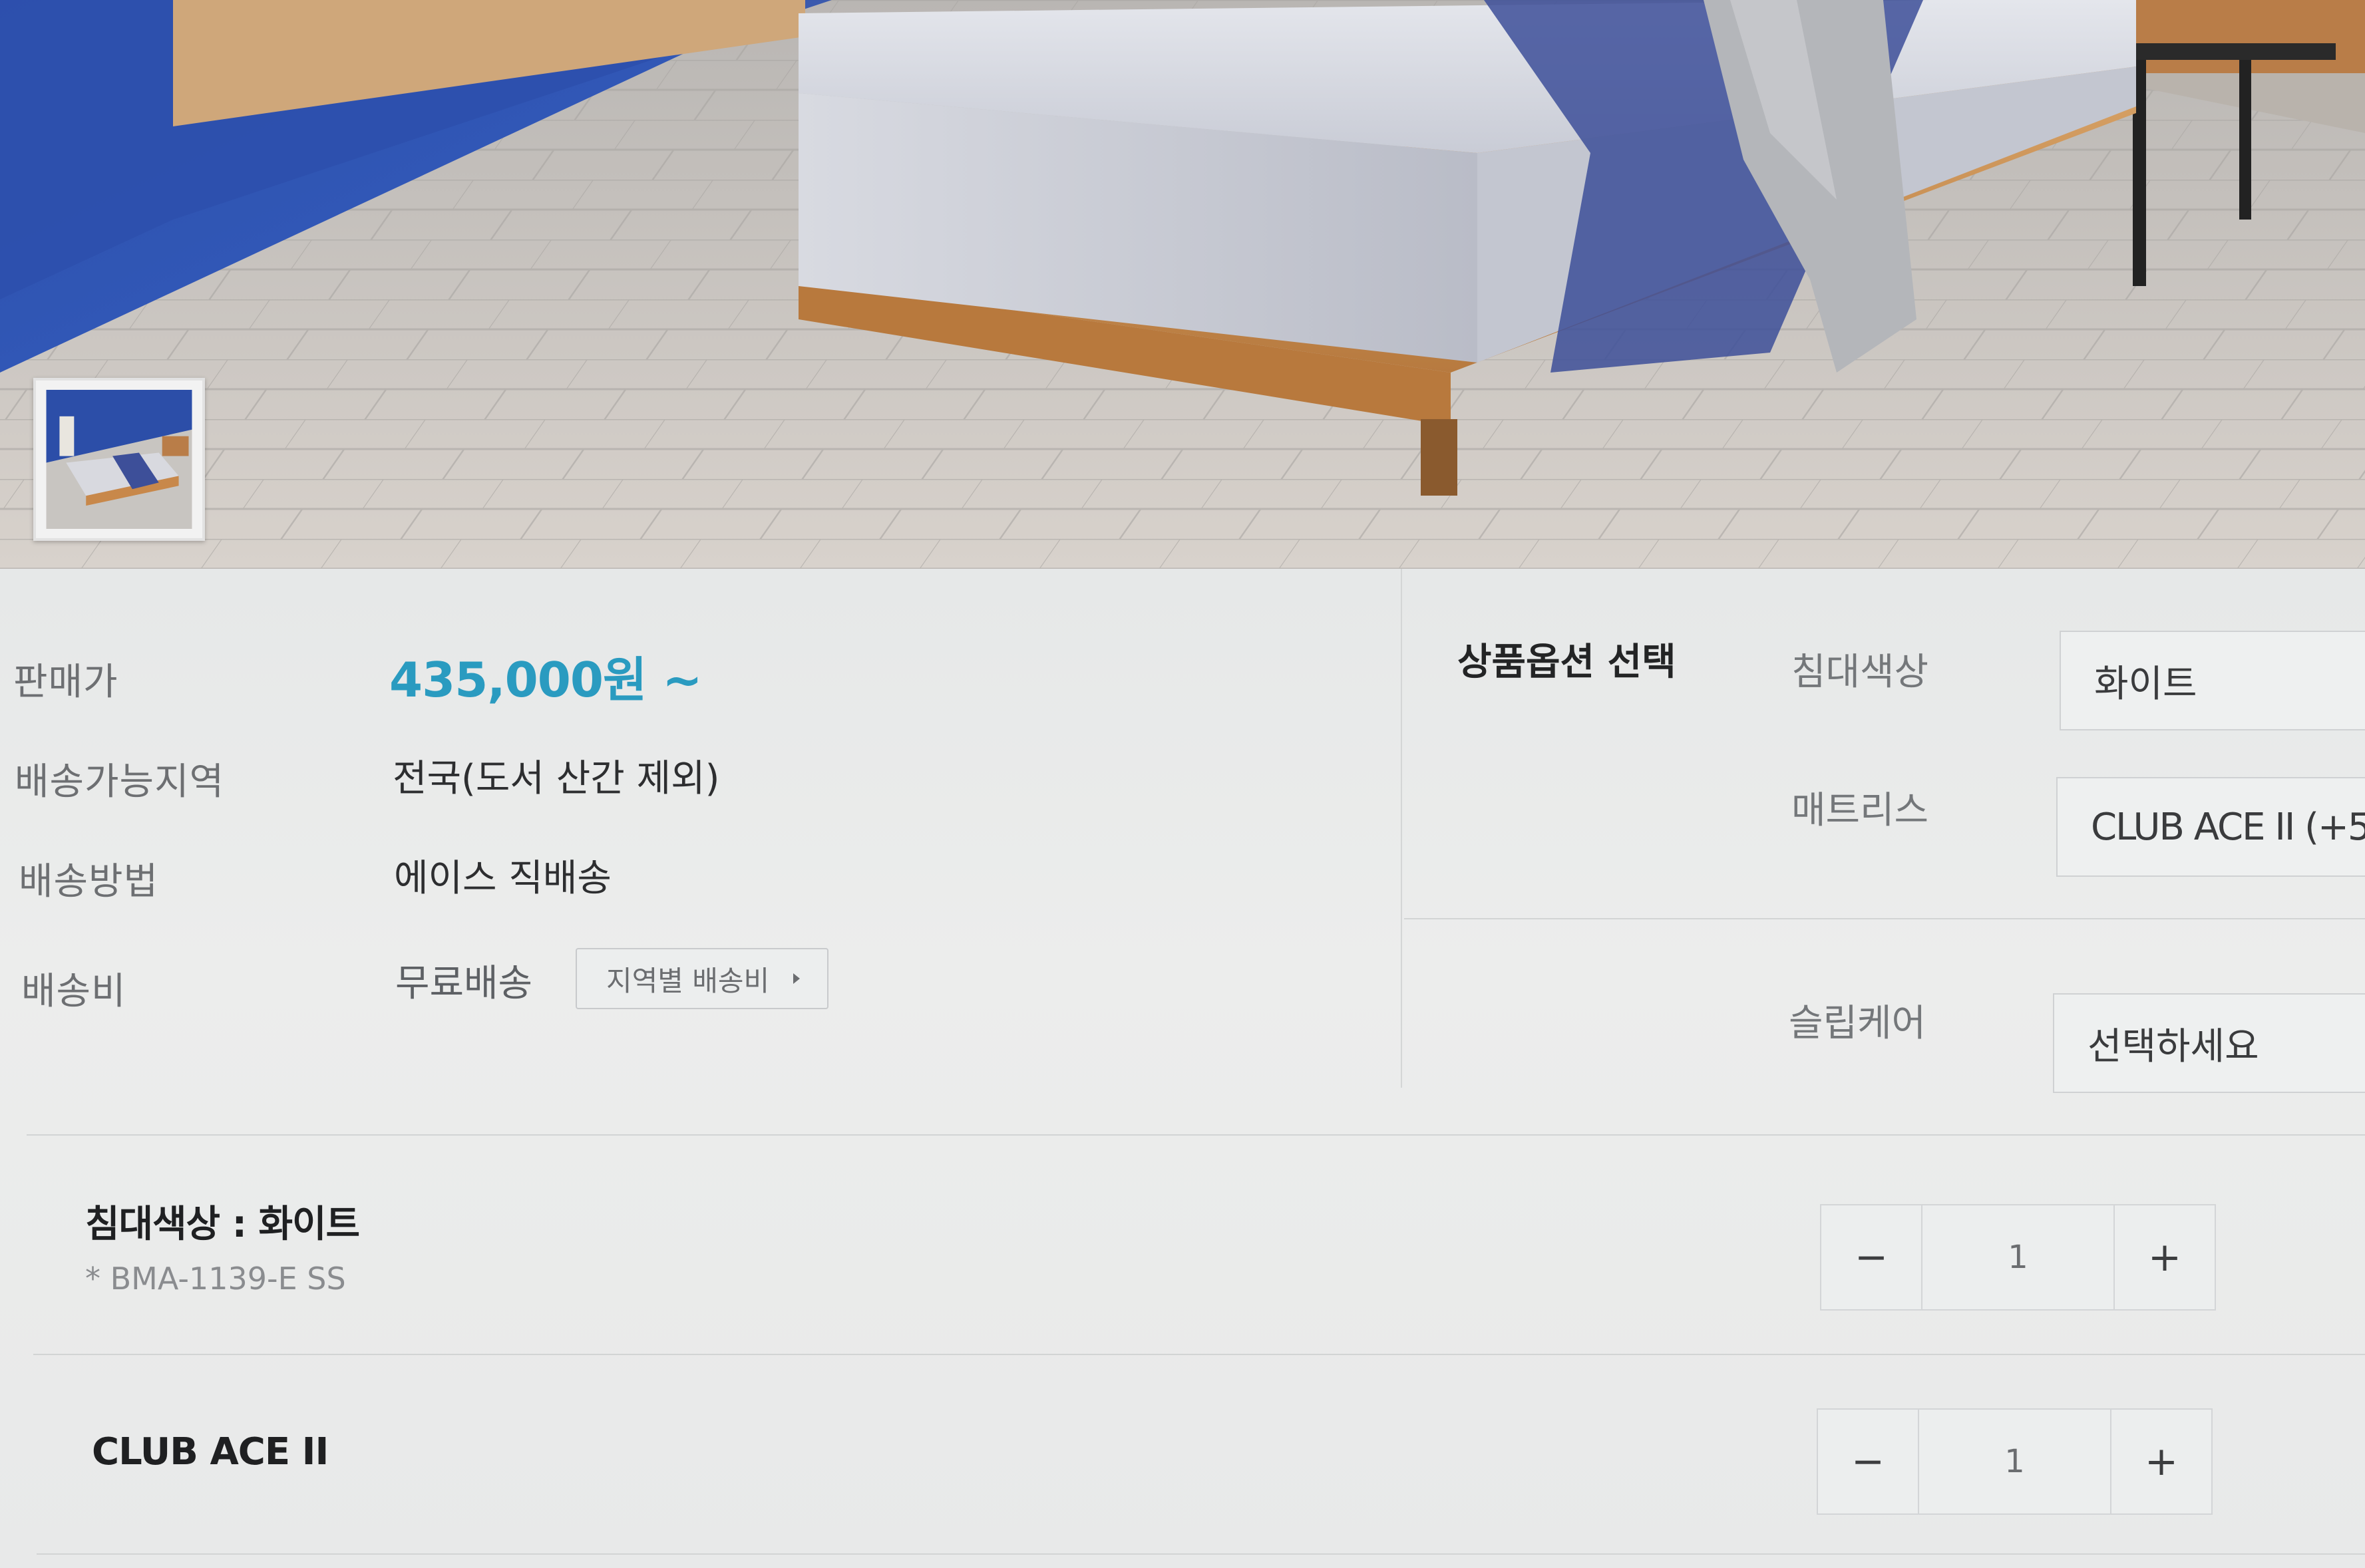  Describe the element at coordinates (1884, 918) in the screenshot. I see `option-divider` at that location.